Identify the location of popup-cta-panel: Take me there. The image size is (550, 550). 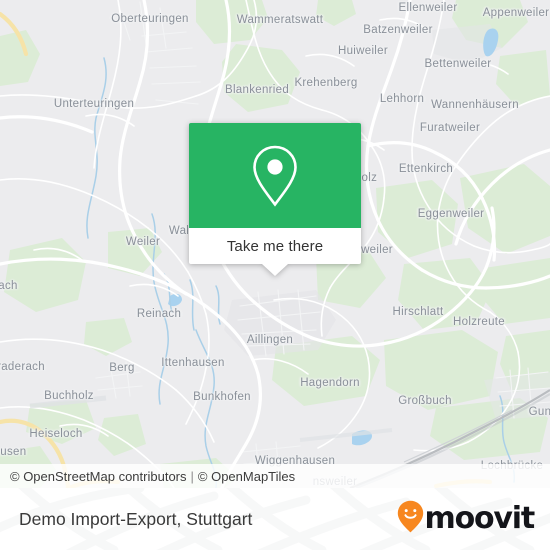
(275, 246).